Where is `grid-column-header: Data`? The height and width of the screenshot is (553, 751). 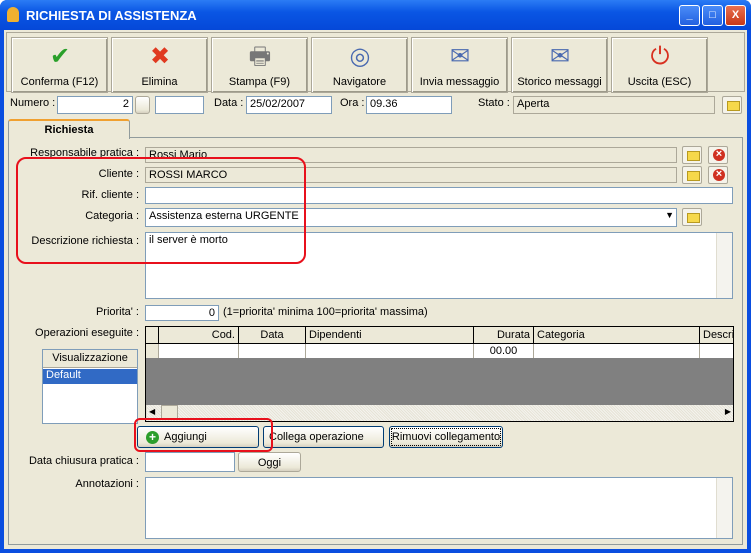
grid-column-header: Data is located at coordinates (272, 335).